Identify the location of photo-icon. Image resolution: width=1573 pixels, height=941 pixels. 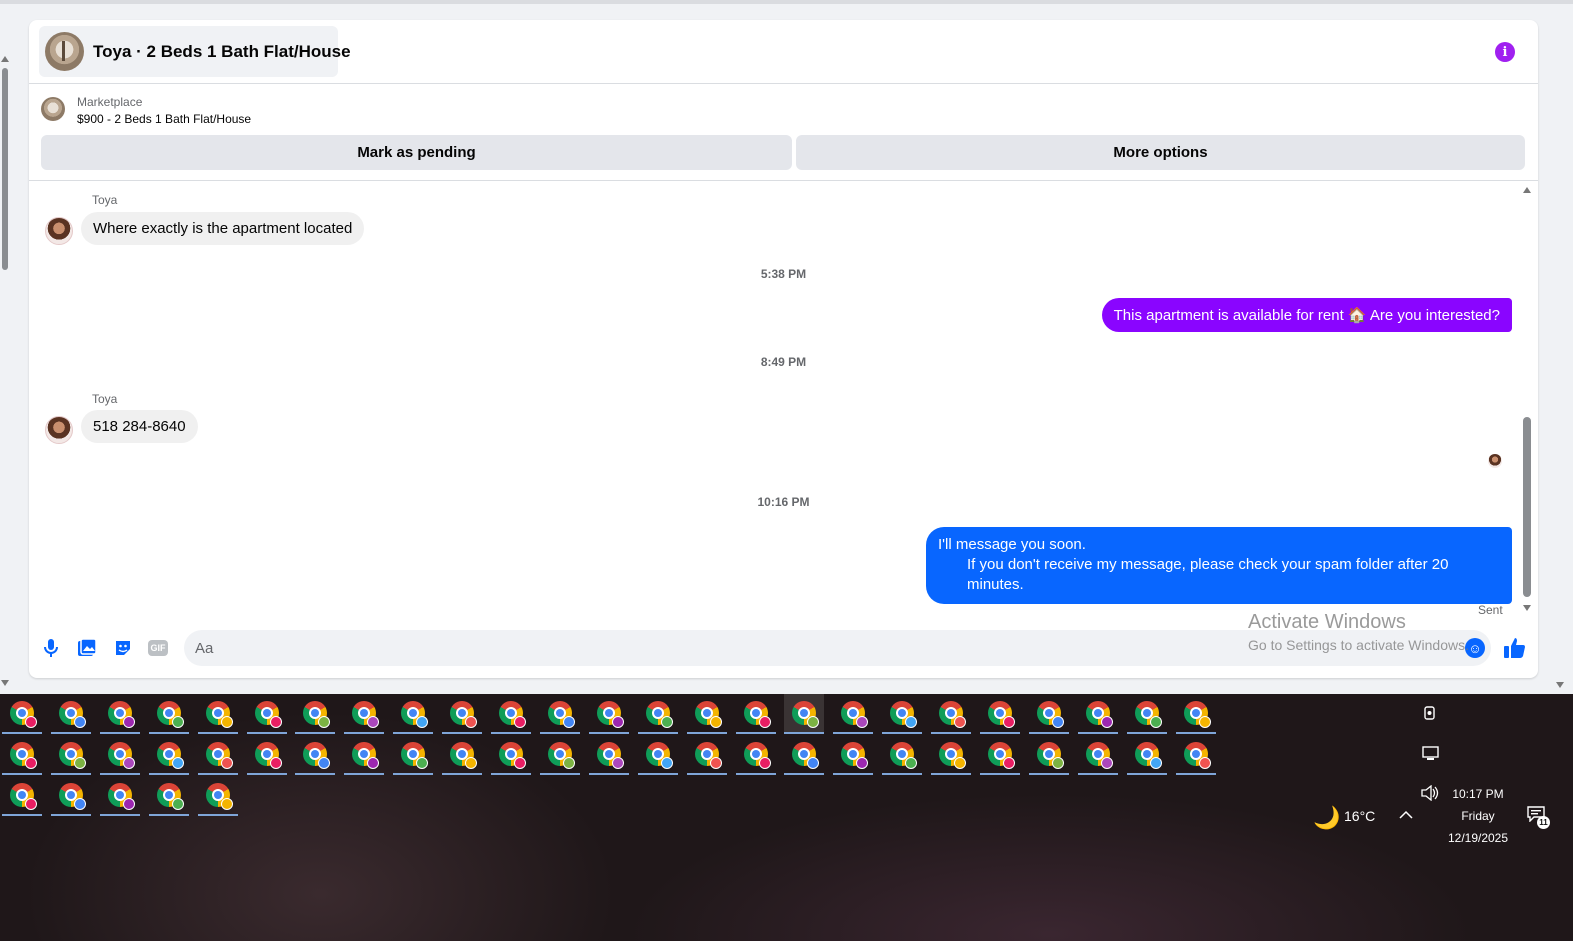
(87, 648).